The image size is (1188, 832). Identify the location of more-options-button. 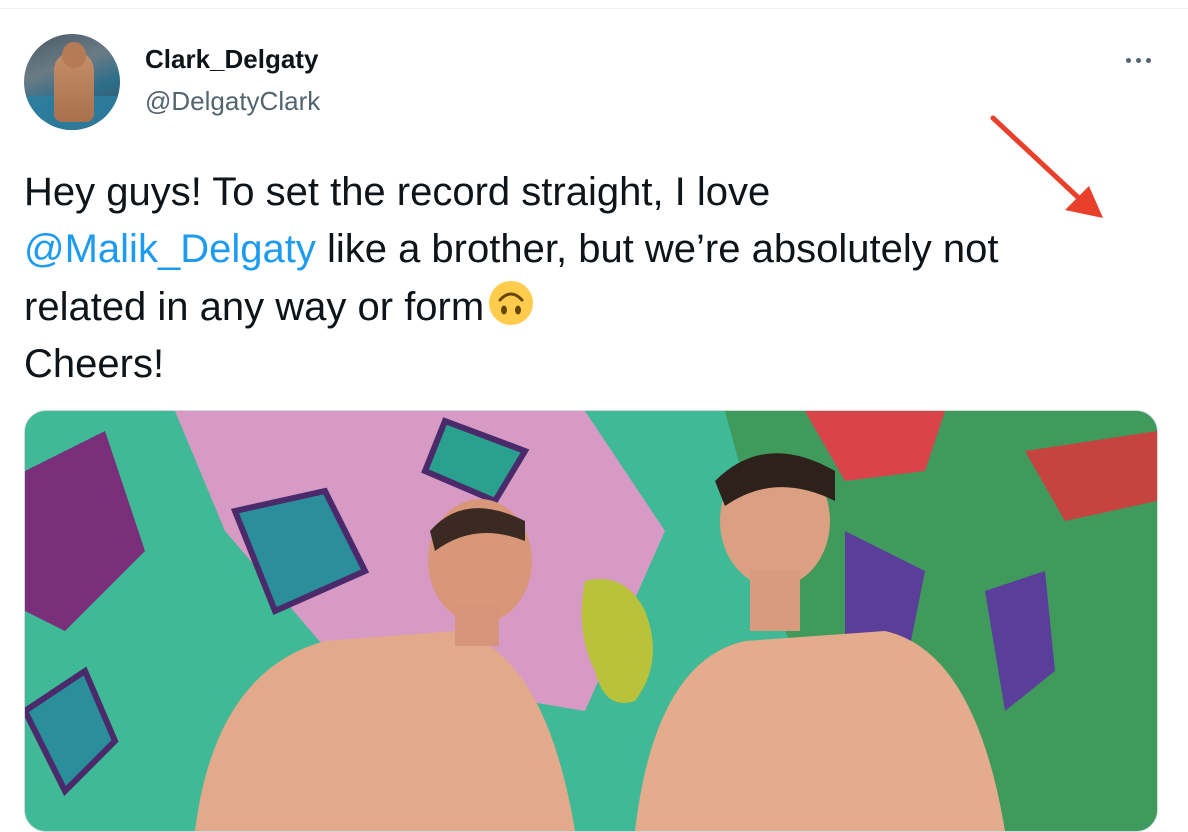
(1138, 60).